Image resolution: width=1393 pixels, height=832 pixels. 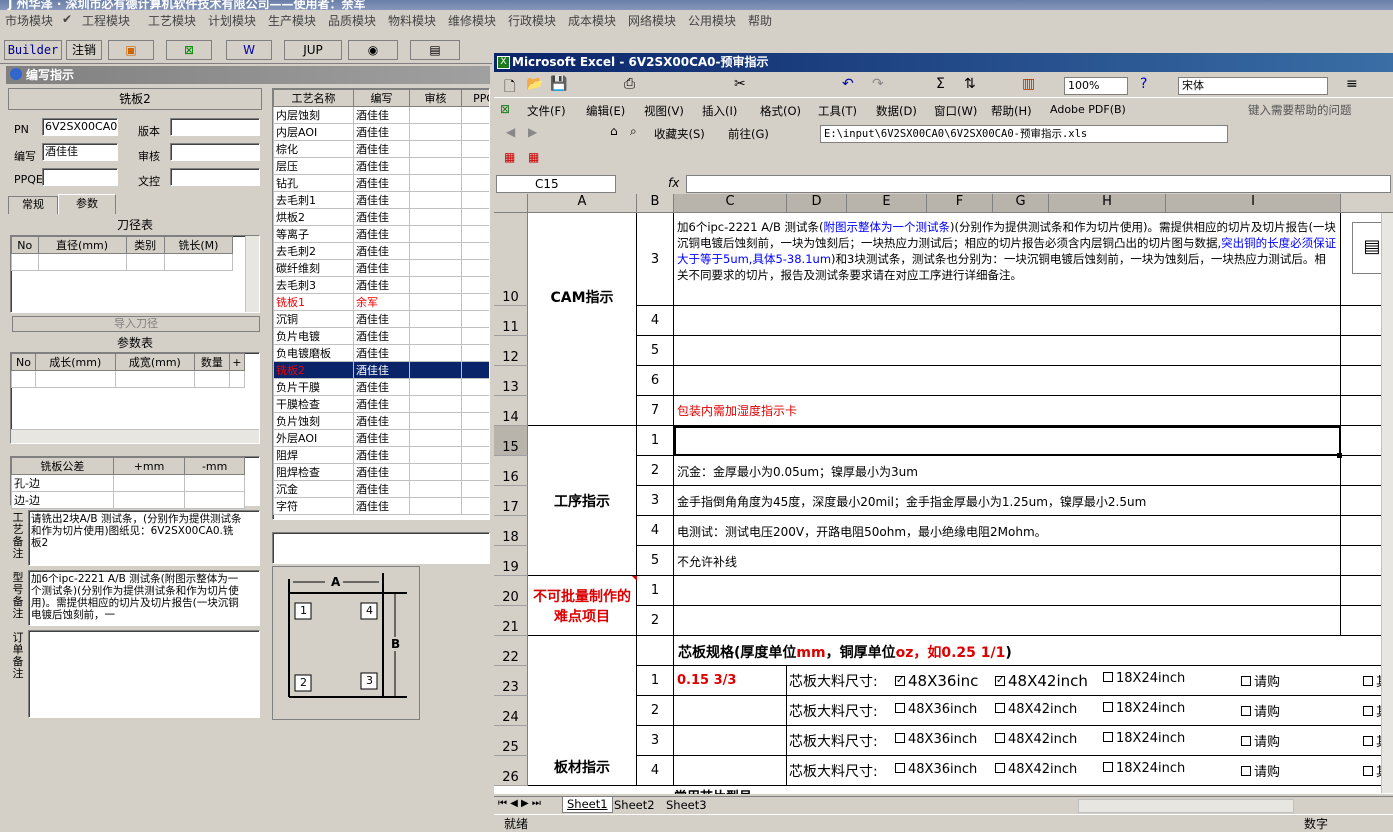 I want to click on forward-icon: ▶, so click(x=532, y=132).